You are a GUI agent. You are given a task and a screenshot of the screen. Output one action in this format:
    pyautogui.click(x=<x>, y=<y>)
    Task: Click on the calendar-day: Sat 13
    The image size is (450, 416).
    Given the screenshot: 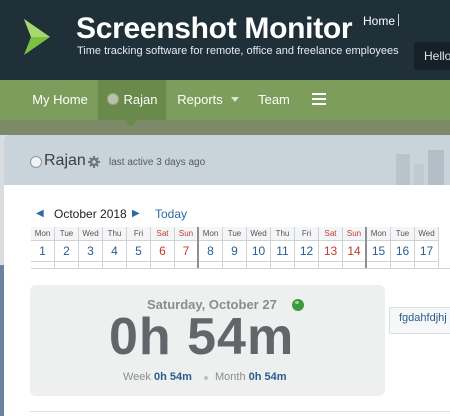 What is the action you would take?
    pyautogui.click(x=331, y=247)
    